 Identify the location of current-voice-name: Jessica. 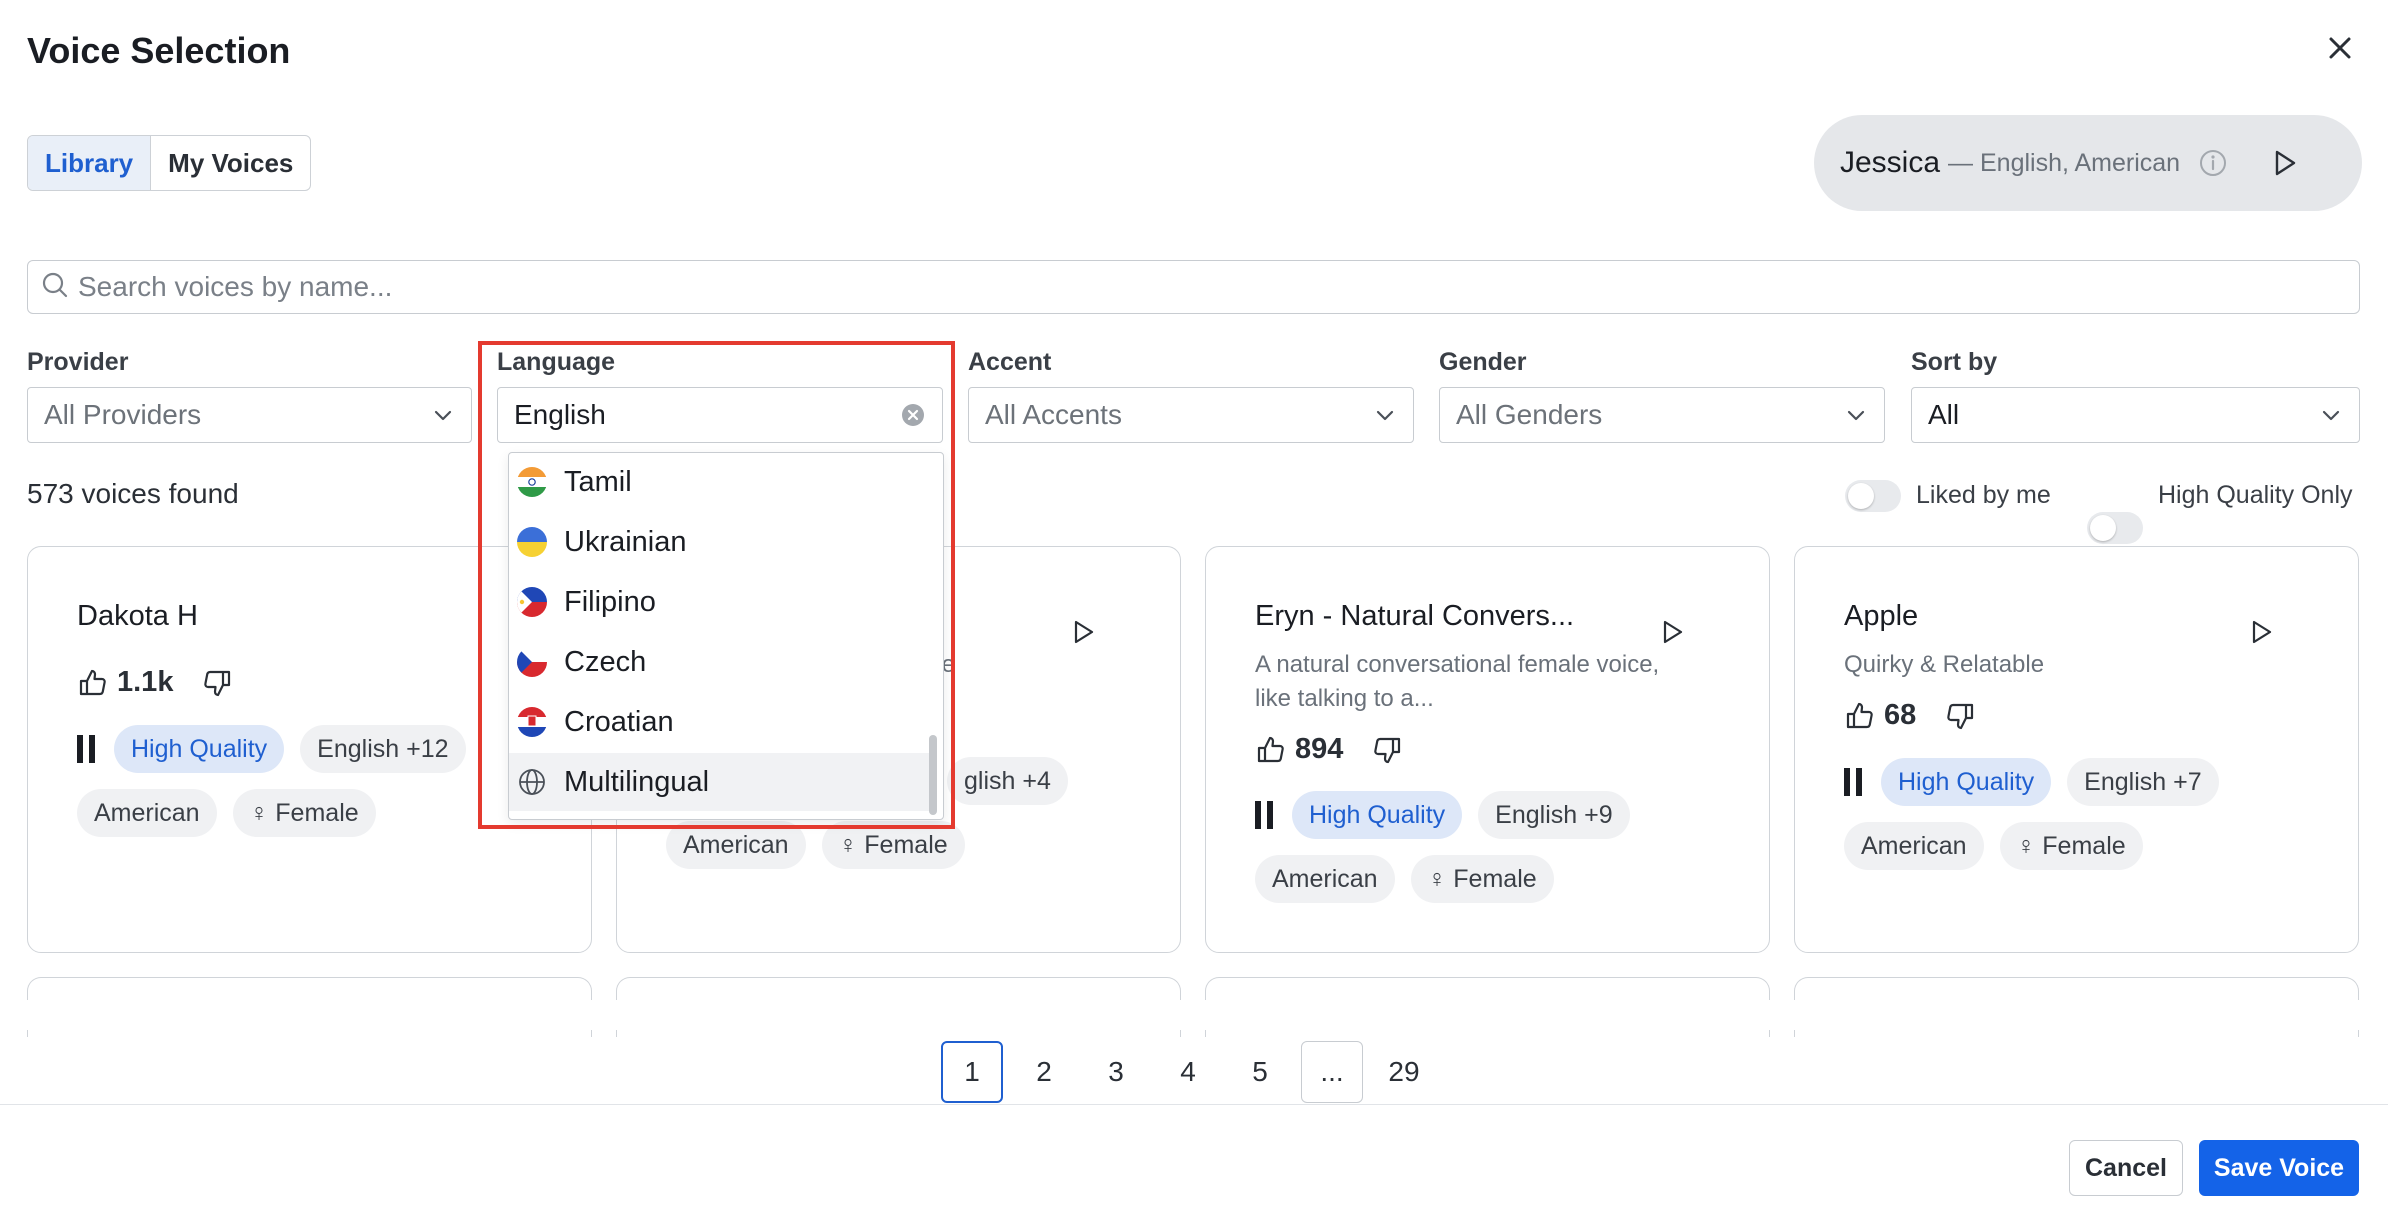
(1890, 162).